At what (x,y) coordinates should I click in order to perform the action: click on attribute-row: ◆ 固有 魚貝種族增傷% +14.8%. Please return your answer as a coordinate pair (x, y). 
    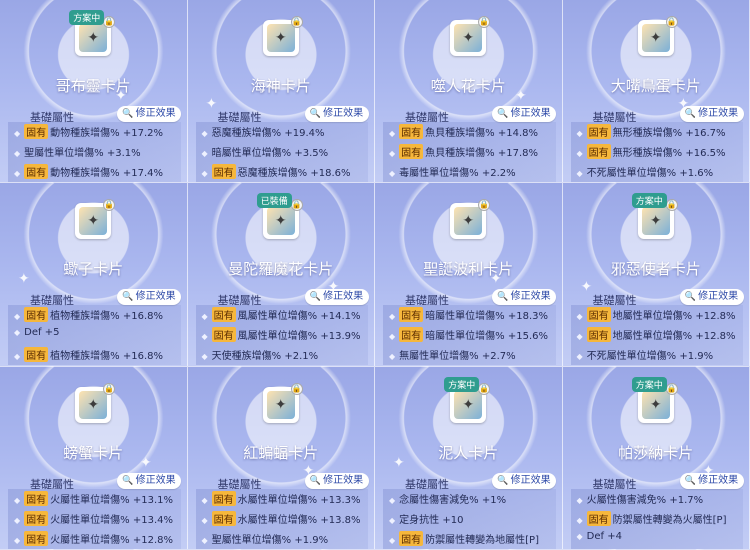
    Looking at the image, I should click on (463, 131).